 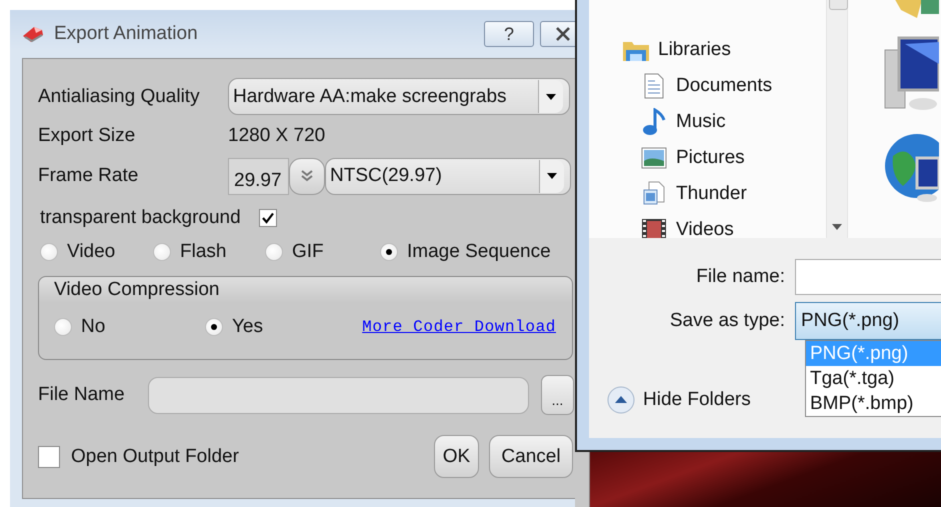 What do you see at coordinates (448, 176) in the screenshot?
I see `frame-rate-dropdown: NTSC(29.97)` at bounding box center [448, 176].